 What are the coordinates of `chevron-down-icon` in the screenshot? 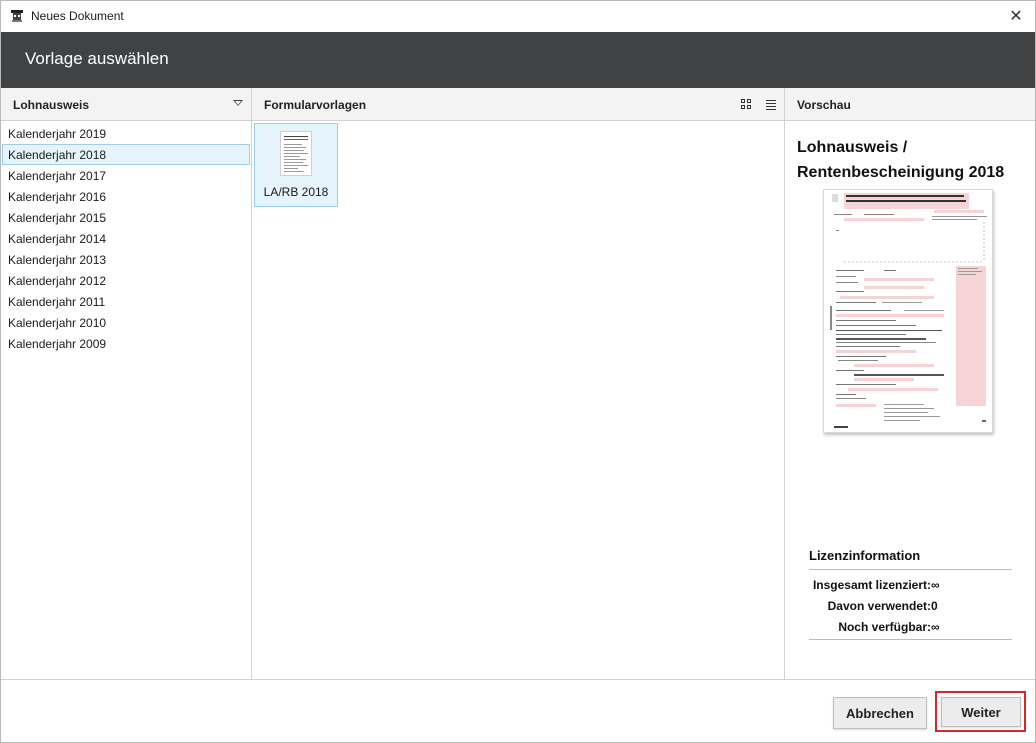 It's located at (238, 103).